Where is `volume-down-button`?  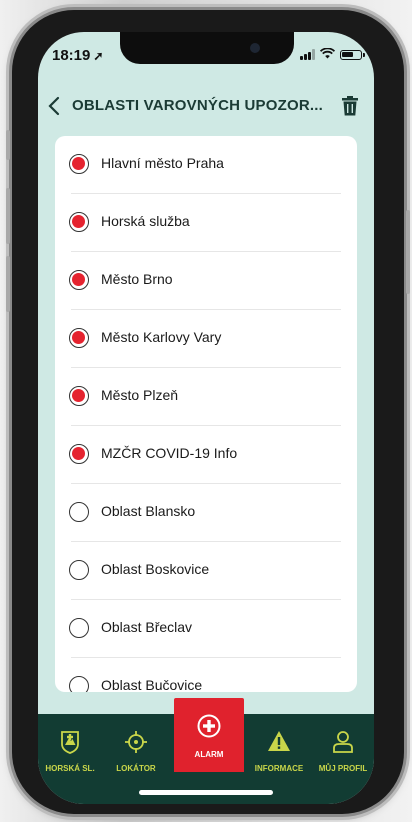 volume-down-button is located at coordinates (8, 284).